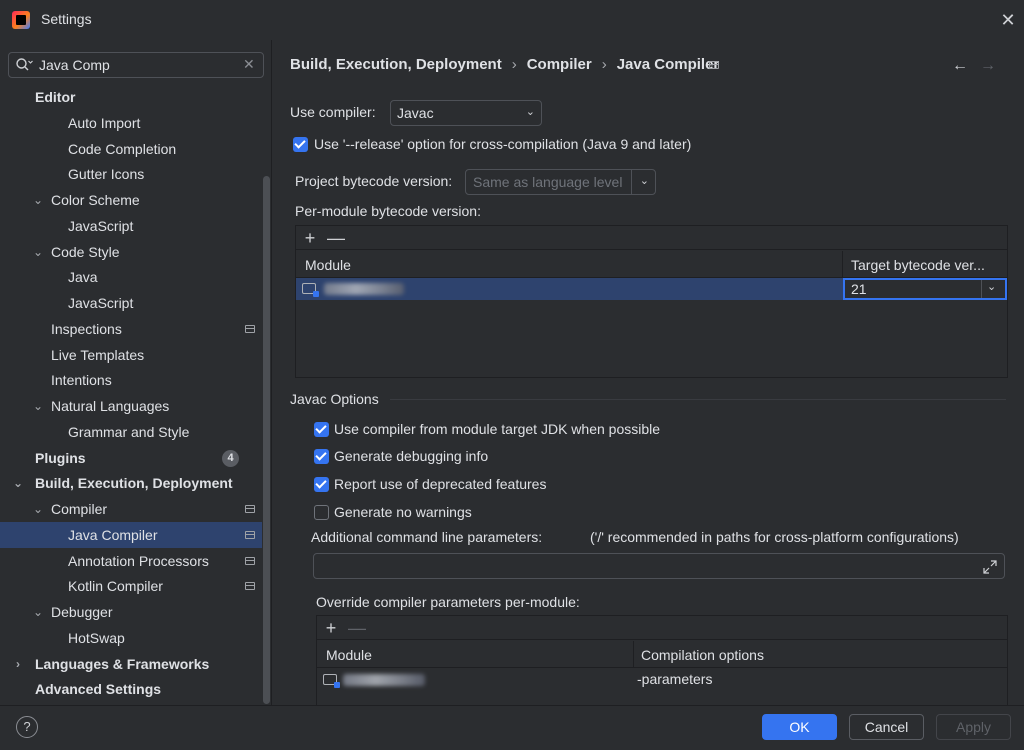 Image resolution: width=1024 pixels, height=750 pixels. What do you see at coordinates (98, 354) in the screenshot?
I see `sidebar-item-label: Live Templates` at bounding box center [98, 354].